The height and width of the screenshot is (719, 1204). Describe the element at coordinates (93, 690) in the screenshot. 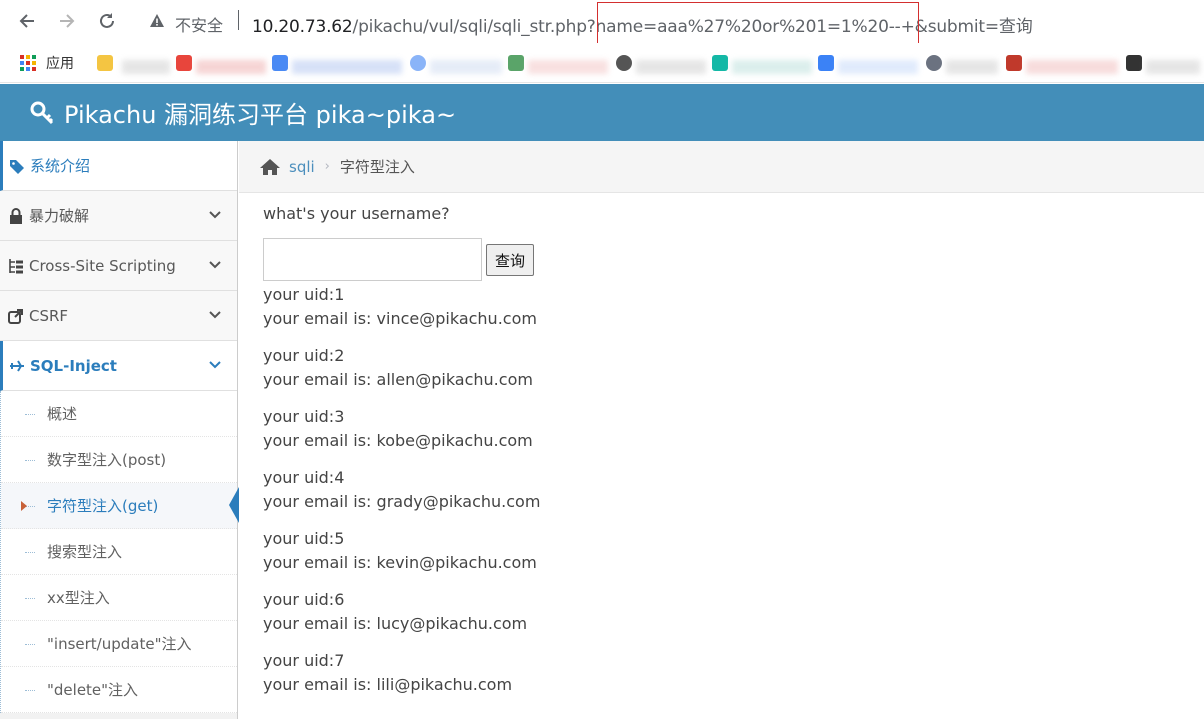

I see `submenu-item-label: "delete"注入` at that location.